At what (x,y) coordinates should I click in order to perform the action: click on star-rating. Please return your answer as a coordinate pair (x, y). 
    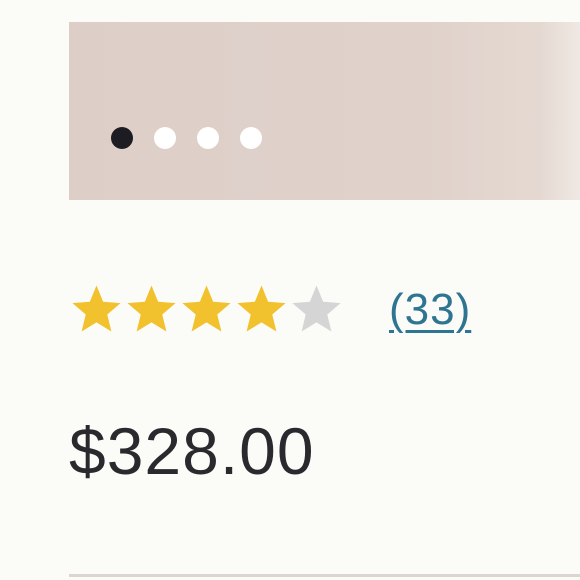
    Looking at the image, I should click on (206, 309).